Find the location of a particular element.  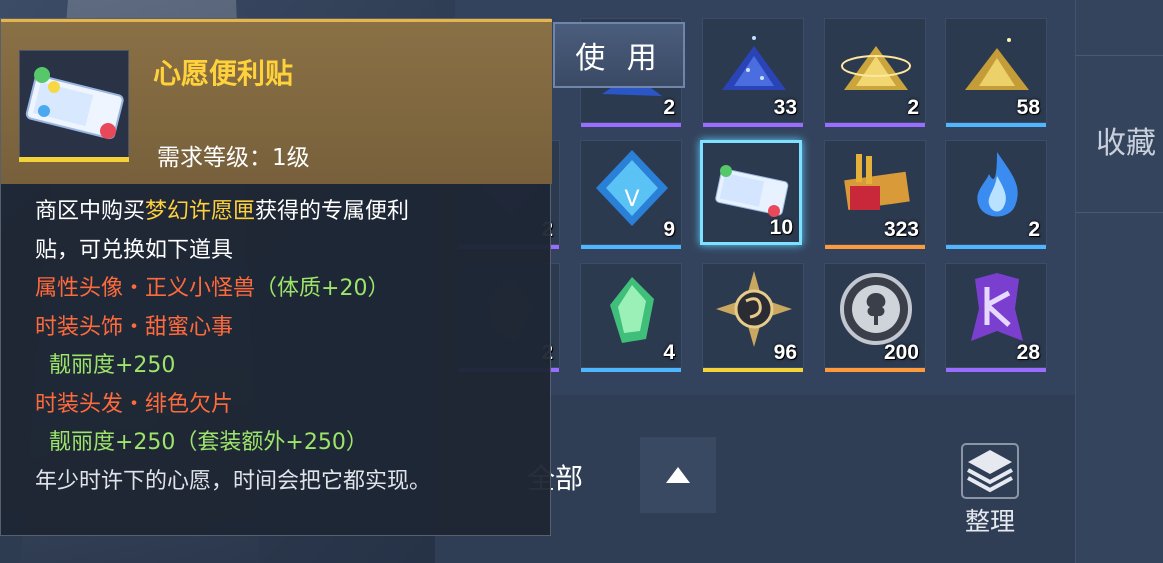

reward-stat: 靓丽度+250（套装额外+250） is located at coordinates (208, 442).